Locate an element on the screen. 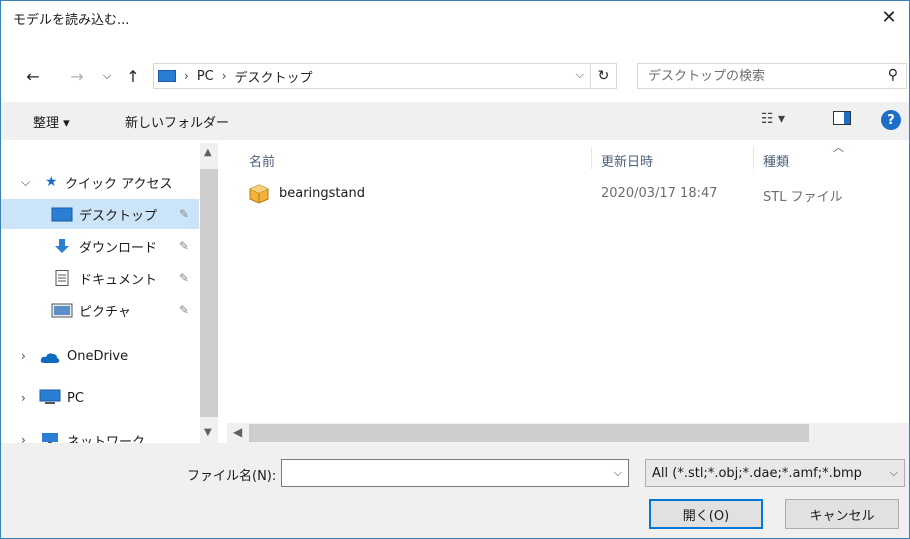  sort-up-icon: ︿ is located at coordinates (838, 147).